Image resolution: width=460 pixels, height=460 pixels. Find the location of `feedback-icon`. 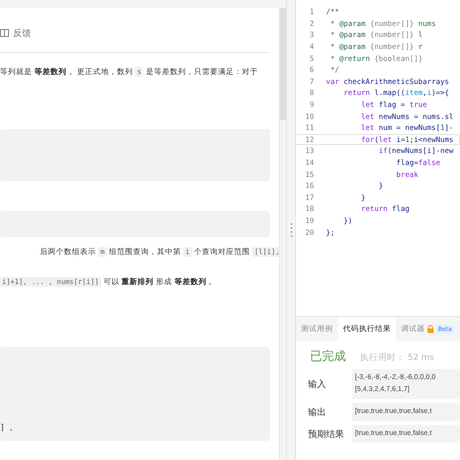

feedback-icon is located at coordinates (4, 33).